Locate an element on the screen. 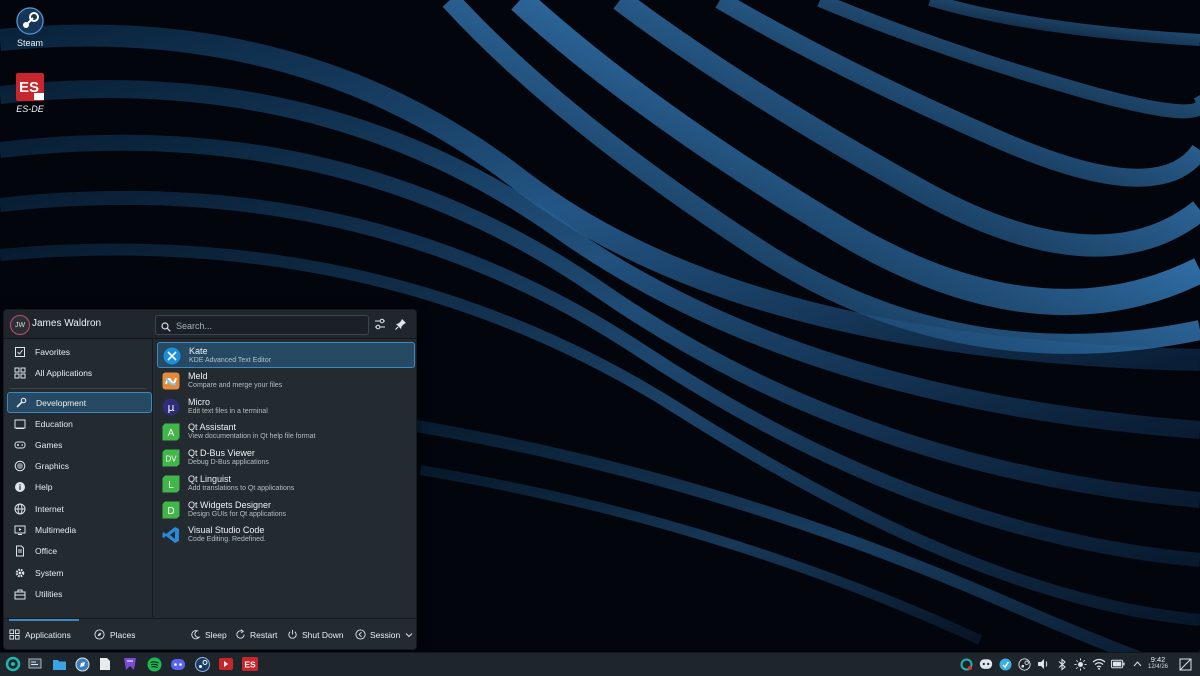  tray-steam-status is located at coordinates (966, 664).